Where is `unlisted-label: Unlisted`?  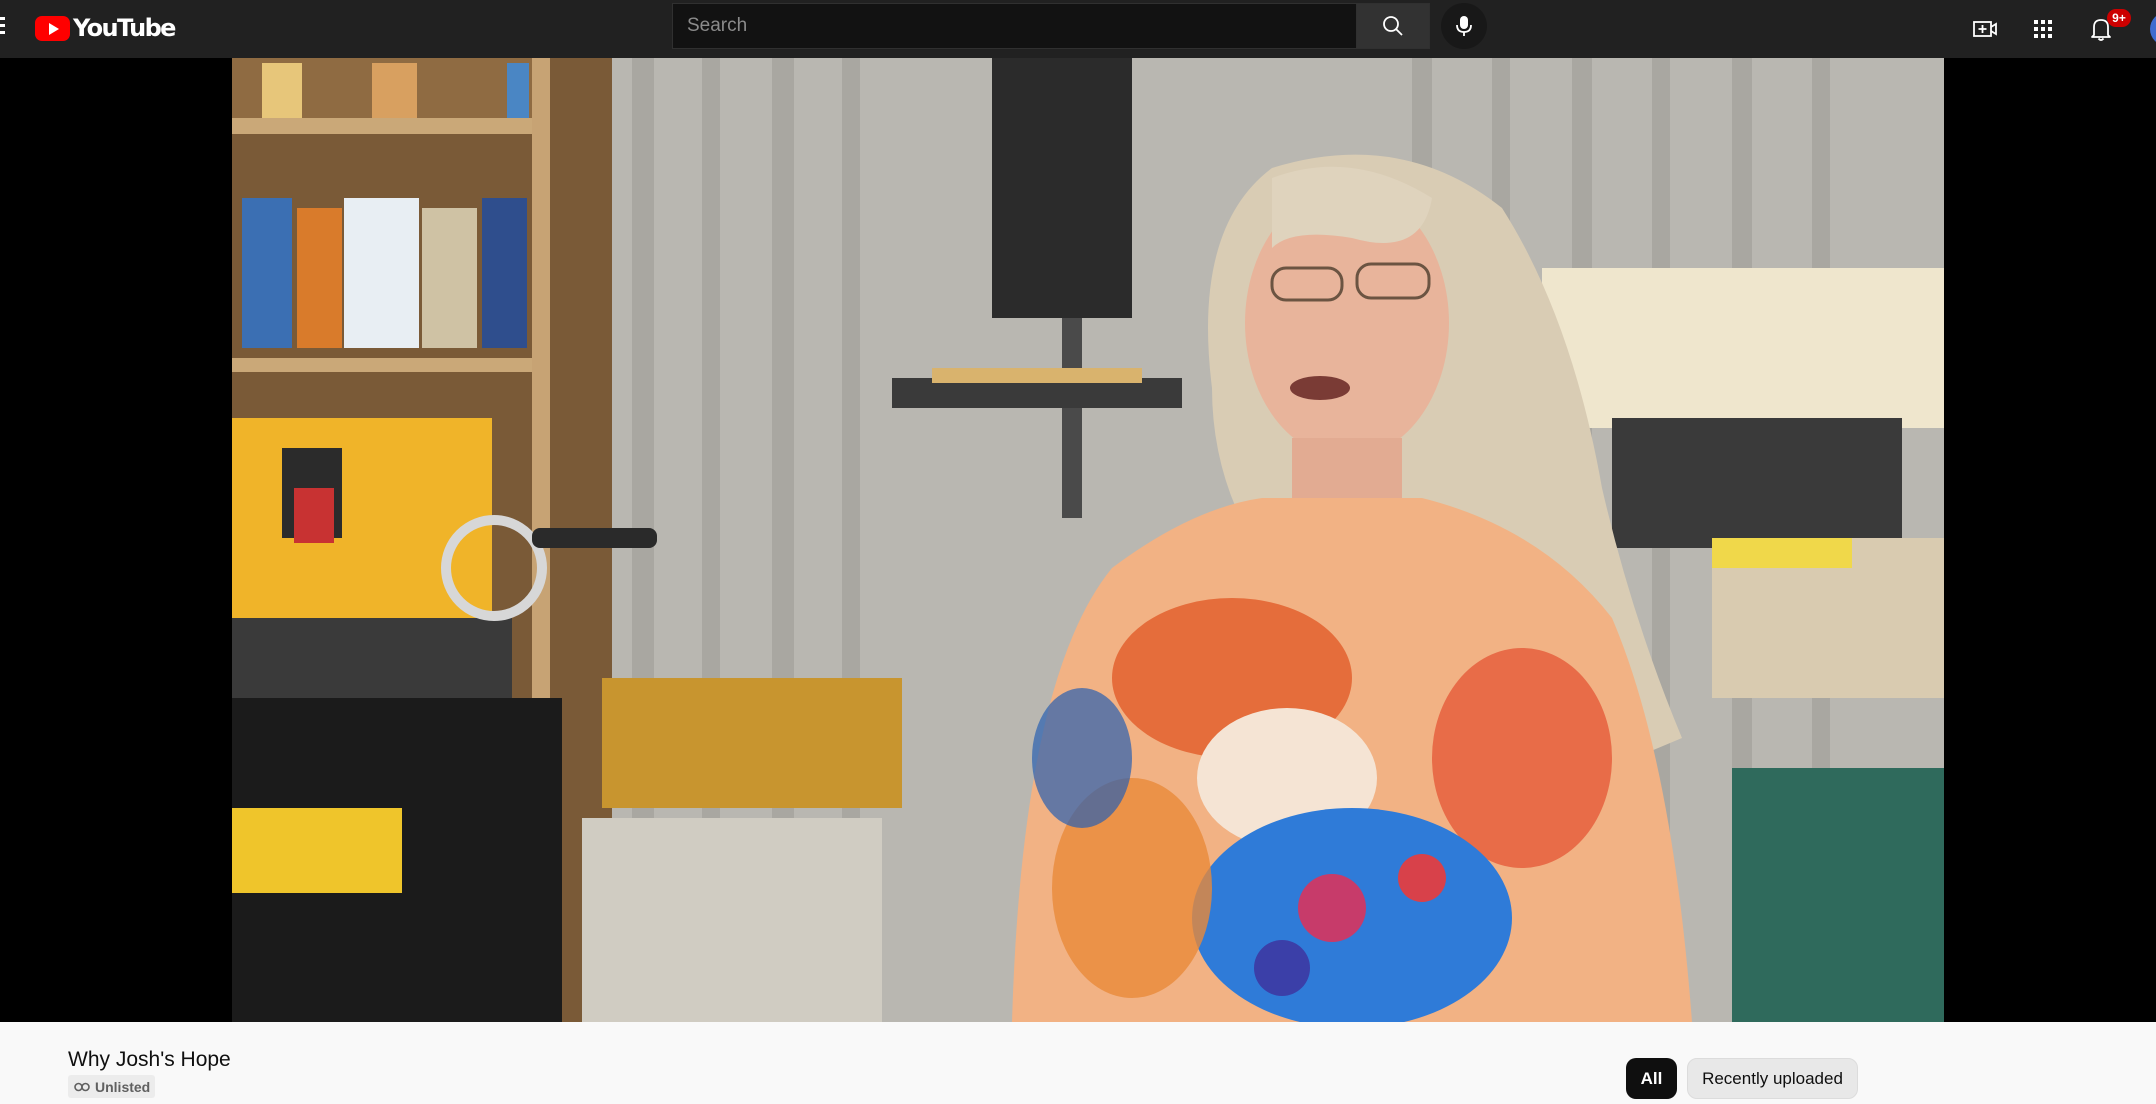 unlisted-label: Unlisted is located at coordinates (123, 1086).